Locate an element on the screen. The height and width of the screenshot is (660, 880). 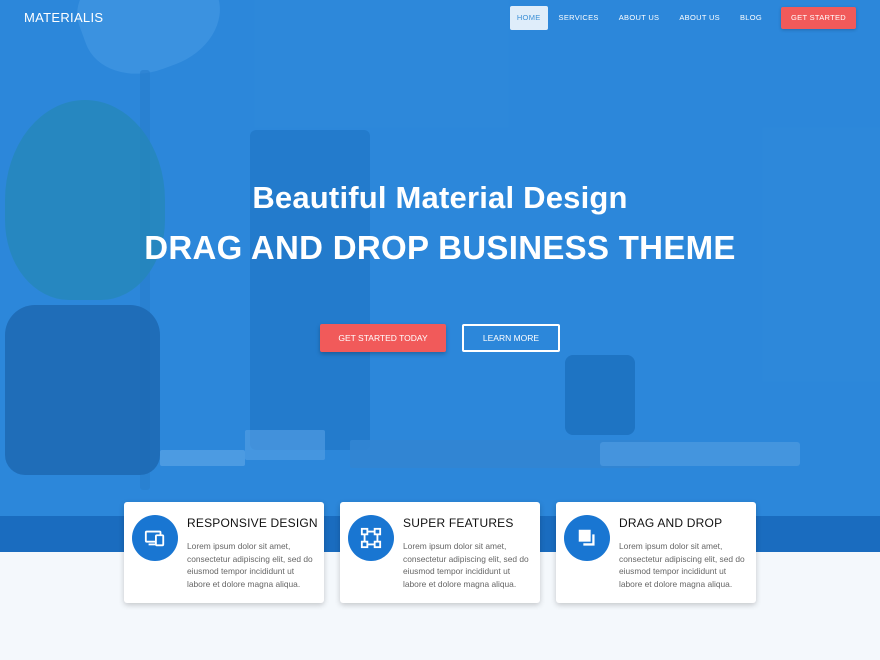
feature-title: RESPONSIVE DESIGN is located at coordinates (252, 523).